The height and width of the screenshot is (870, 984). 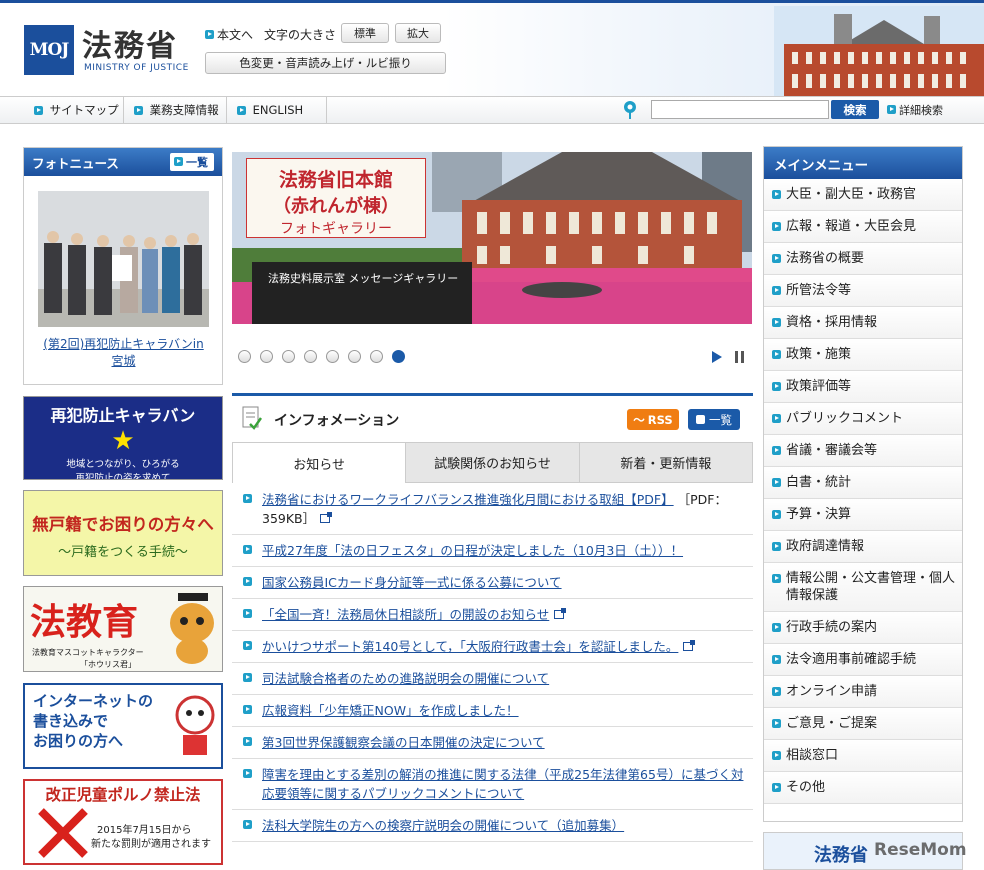 What do you see at coordinates (832, 450) in the screenshot?
I see `menu-item-label: 省議・審議会等` at bounding box center [832, 450].